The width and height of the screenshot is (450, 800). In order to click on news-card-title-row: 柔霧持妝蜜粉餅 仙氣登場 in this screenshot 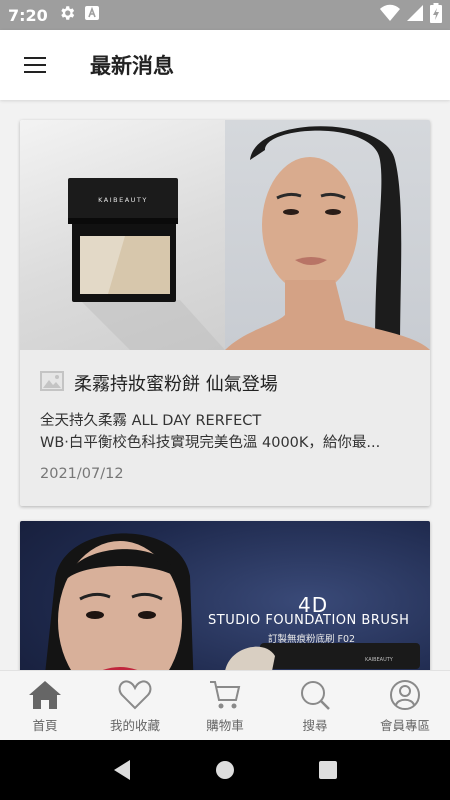, I will do `click(225, 383)`.